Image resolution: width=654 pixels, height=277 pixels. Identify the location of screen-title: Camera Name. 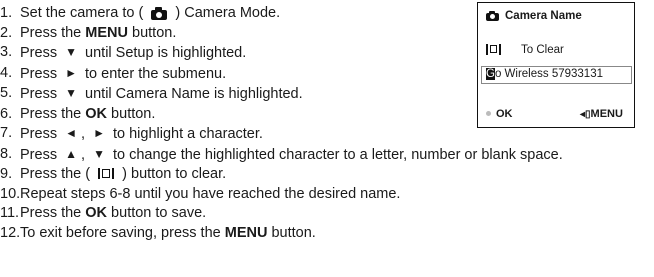
(543, 16).